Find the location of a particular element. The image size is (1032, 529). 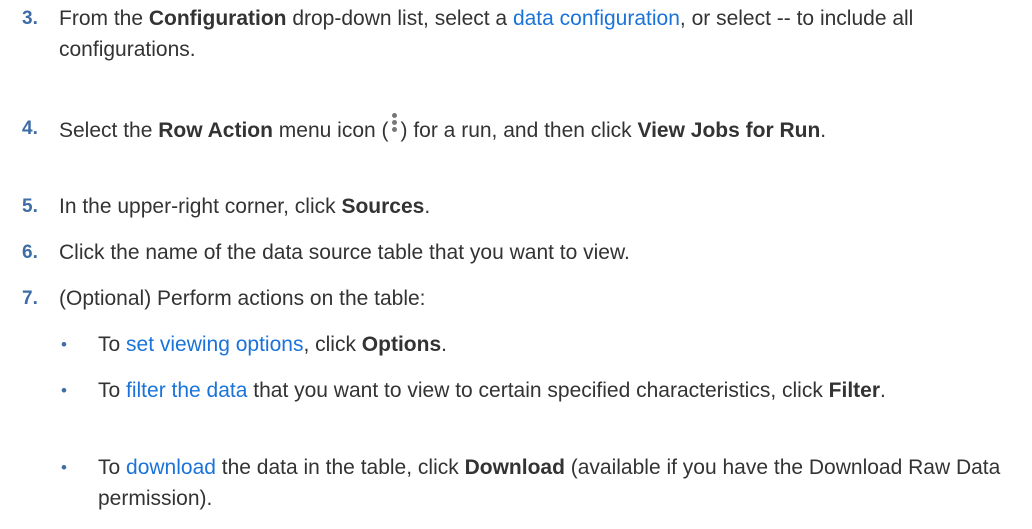

row-action-label: Row Action is located at coordinates (215, 130).